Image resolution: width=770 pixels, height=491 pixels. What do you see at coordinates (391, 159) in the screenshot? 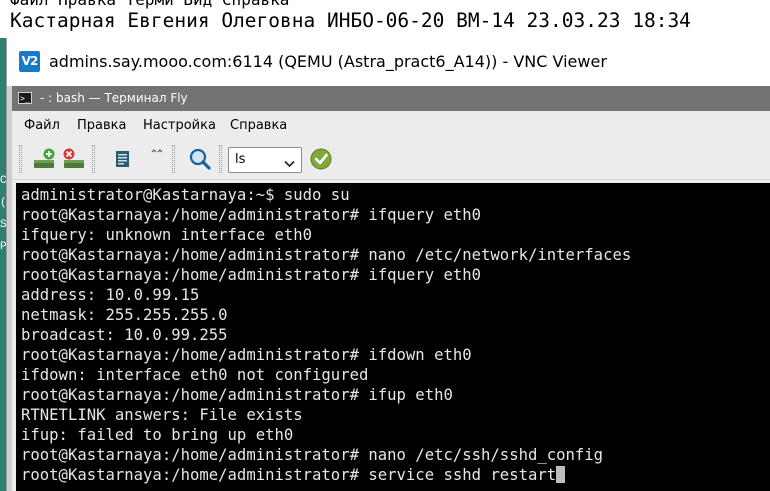
I see `toolbar: ls` at bounding box center [391, 159].